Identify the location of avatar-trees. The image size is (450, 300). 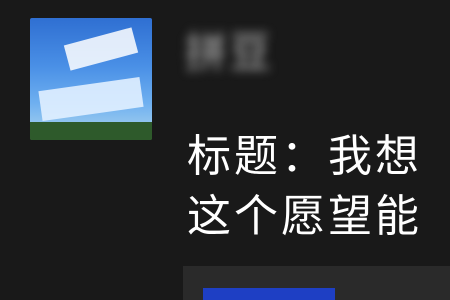
(91, 131).